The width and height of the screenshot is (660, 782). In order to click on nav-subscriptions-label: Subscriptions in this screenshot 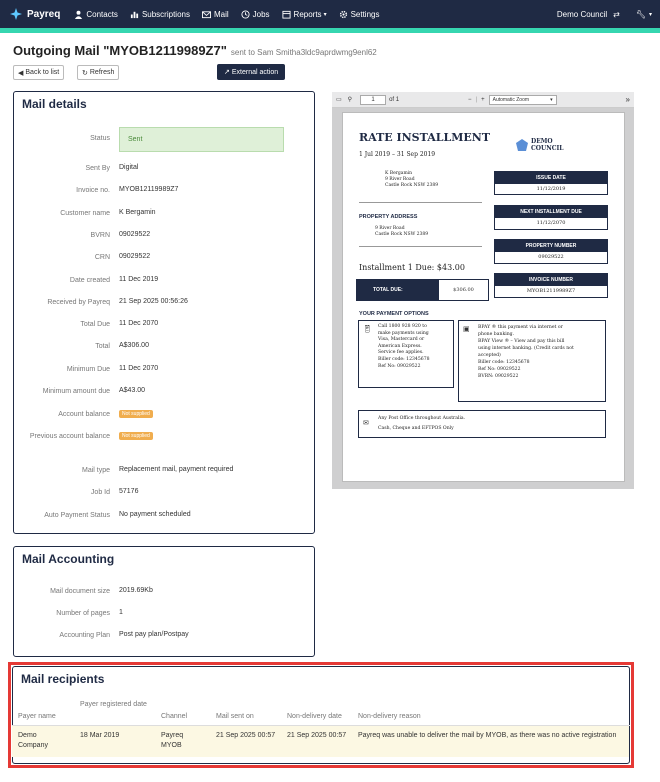, I will do `click(165, 14)`.